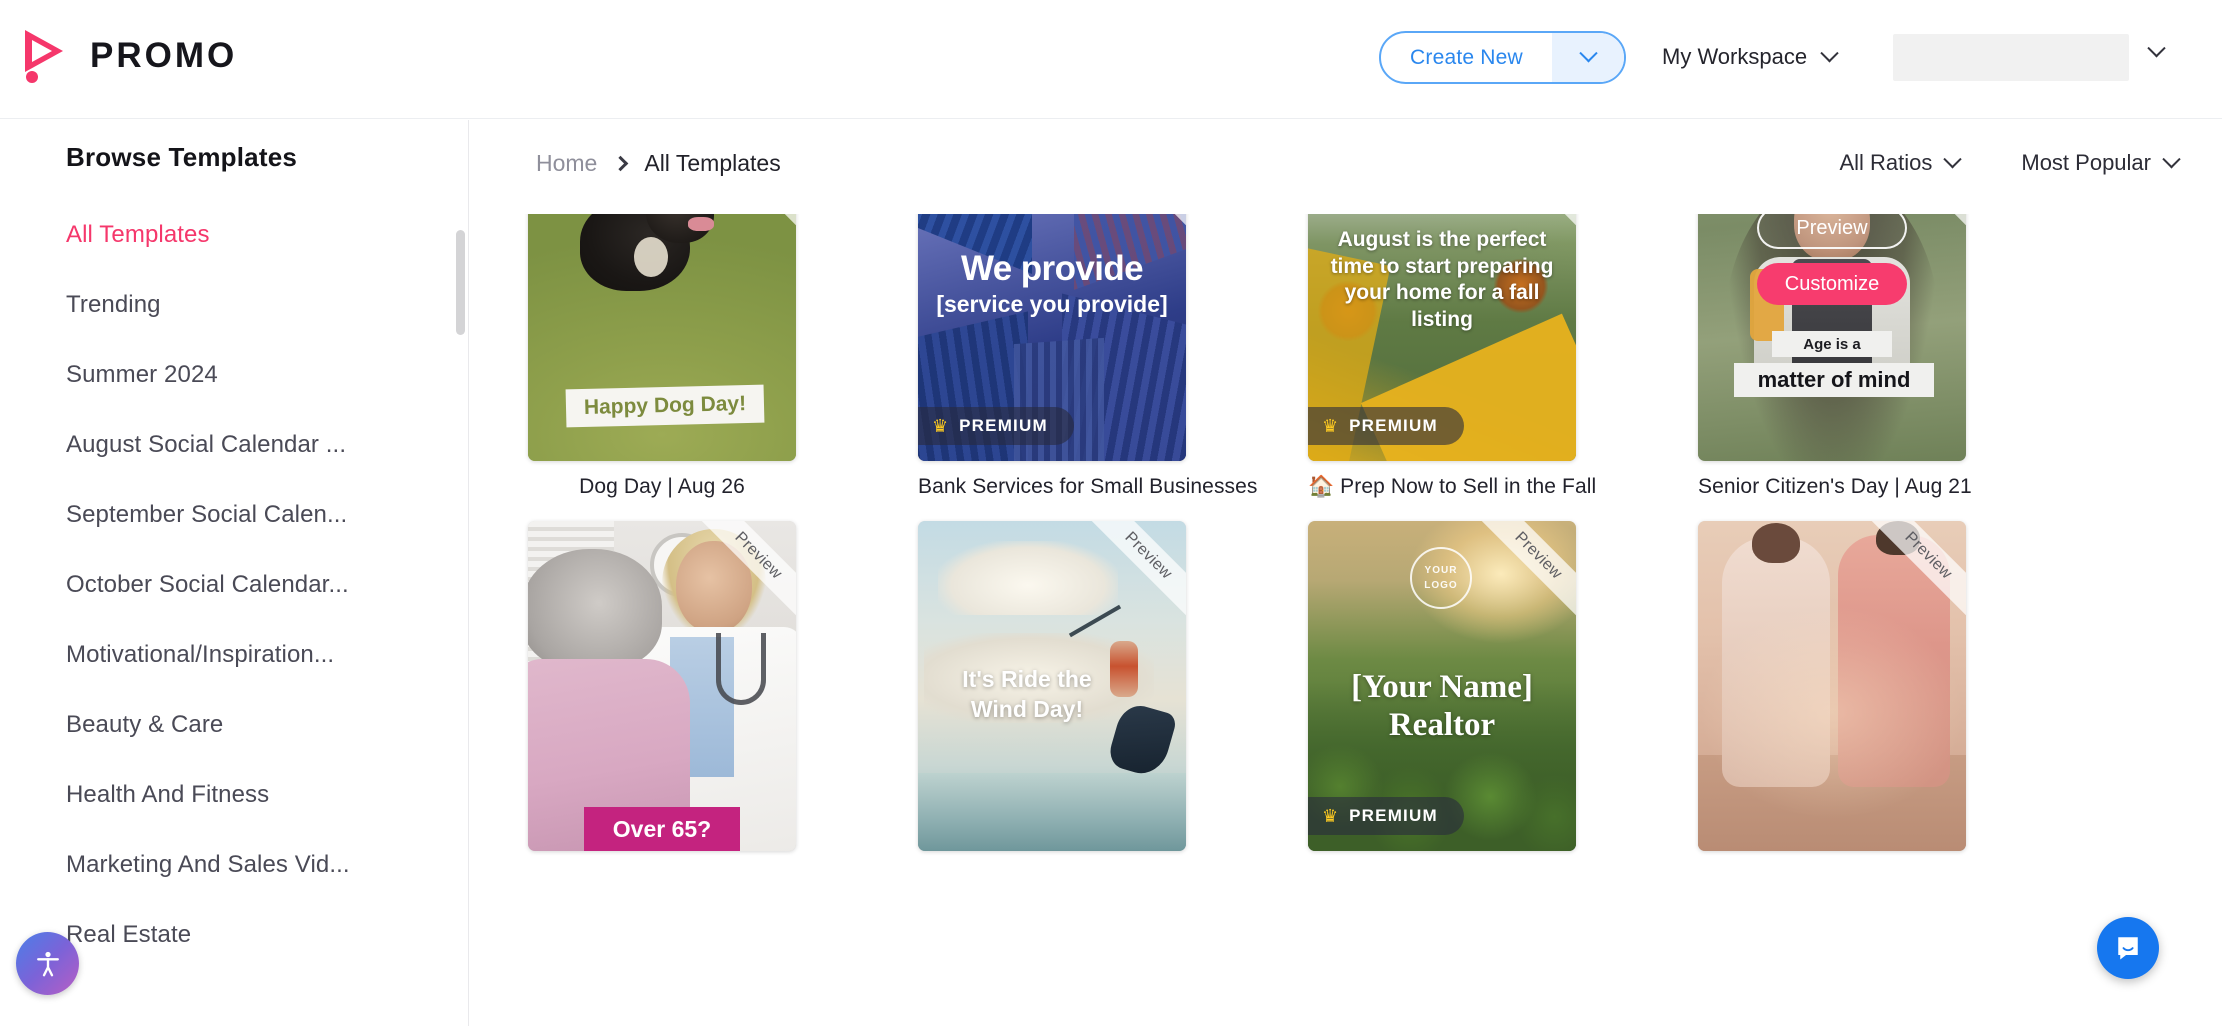  I want to click on template-thumbnail: Preview, so click(1832, 686).